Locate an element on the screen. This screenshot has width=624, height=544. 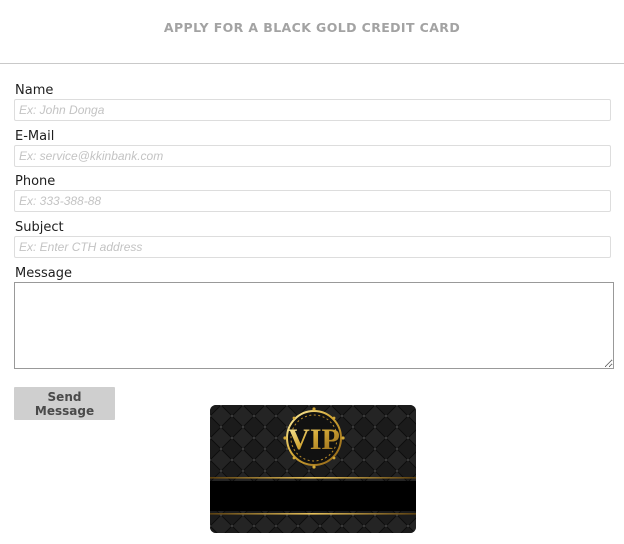
page-header: APPLY FOR A BLACK GOLD CREDIT CARD is located at coordinates (312, 32).